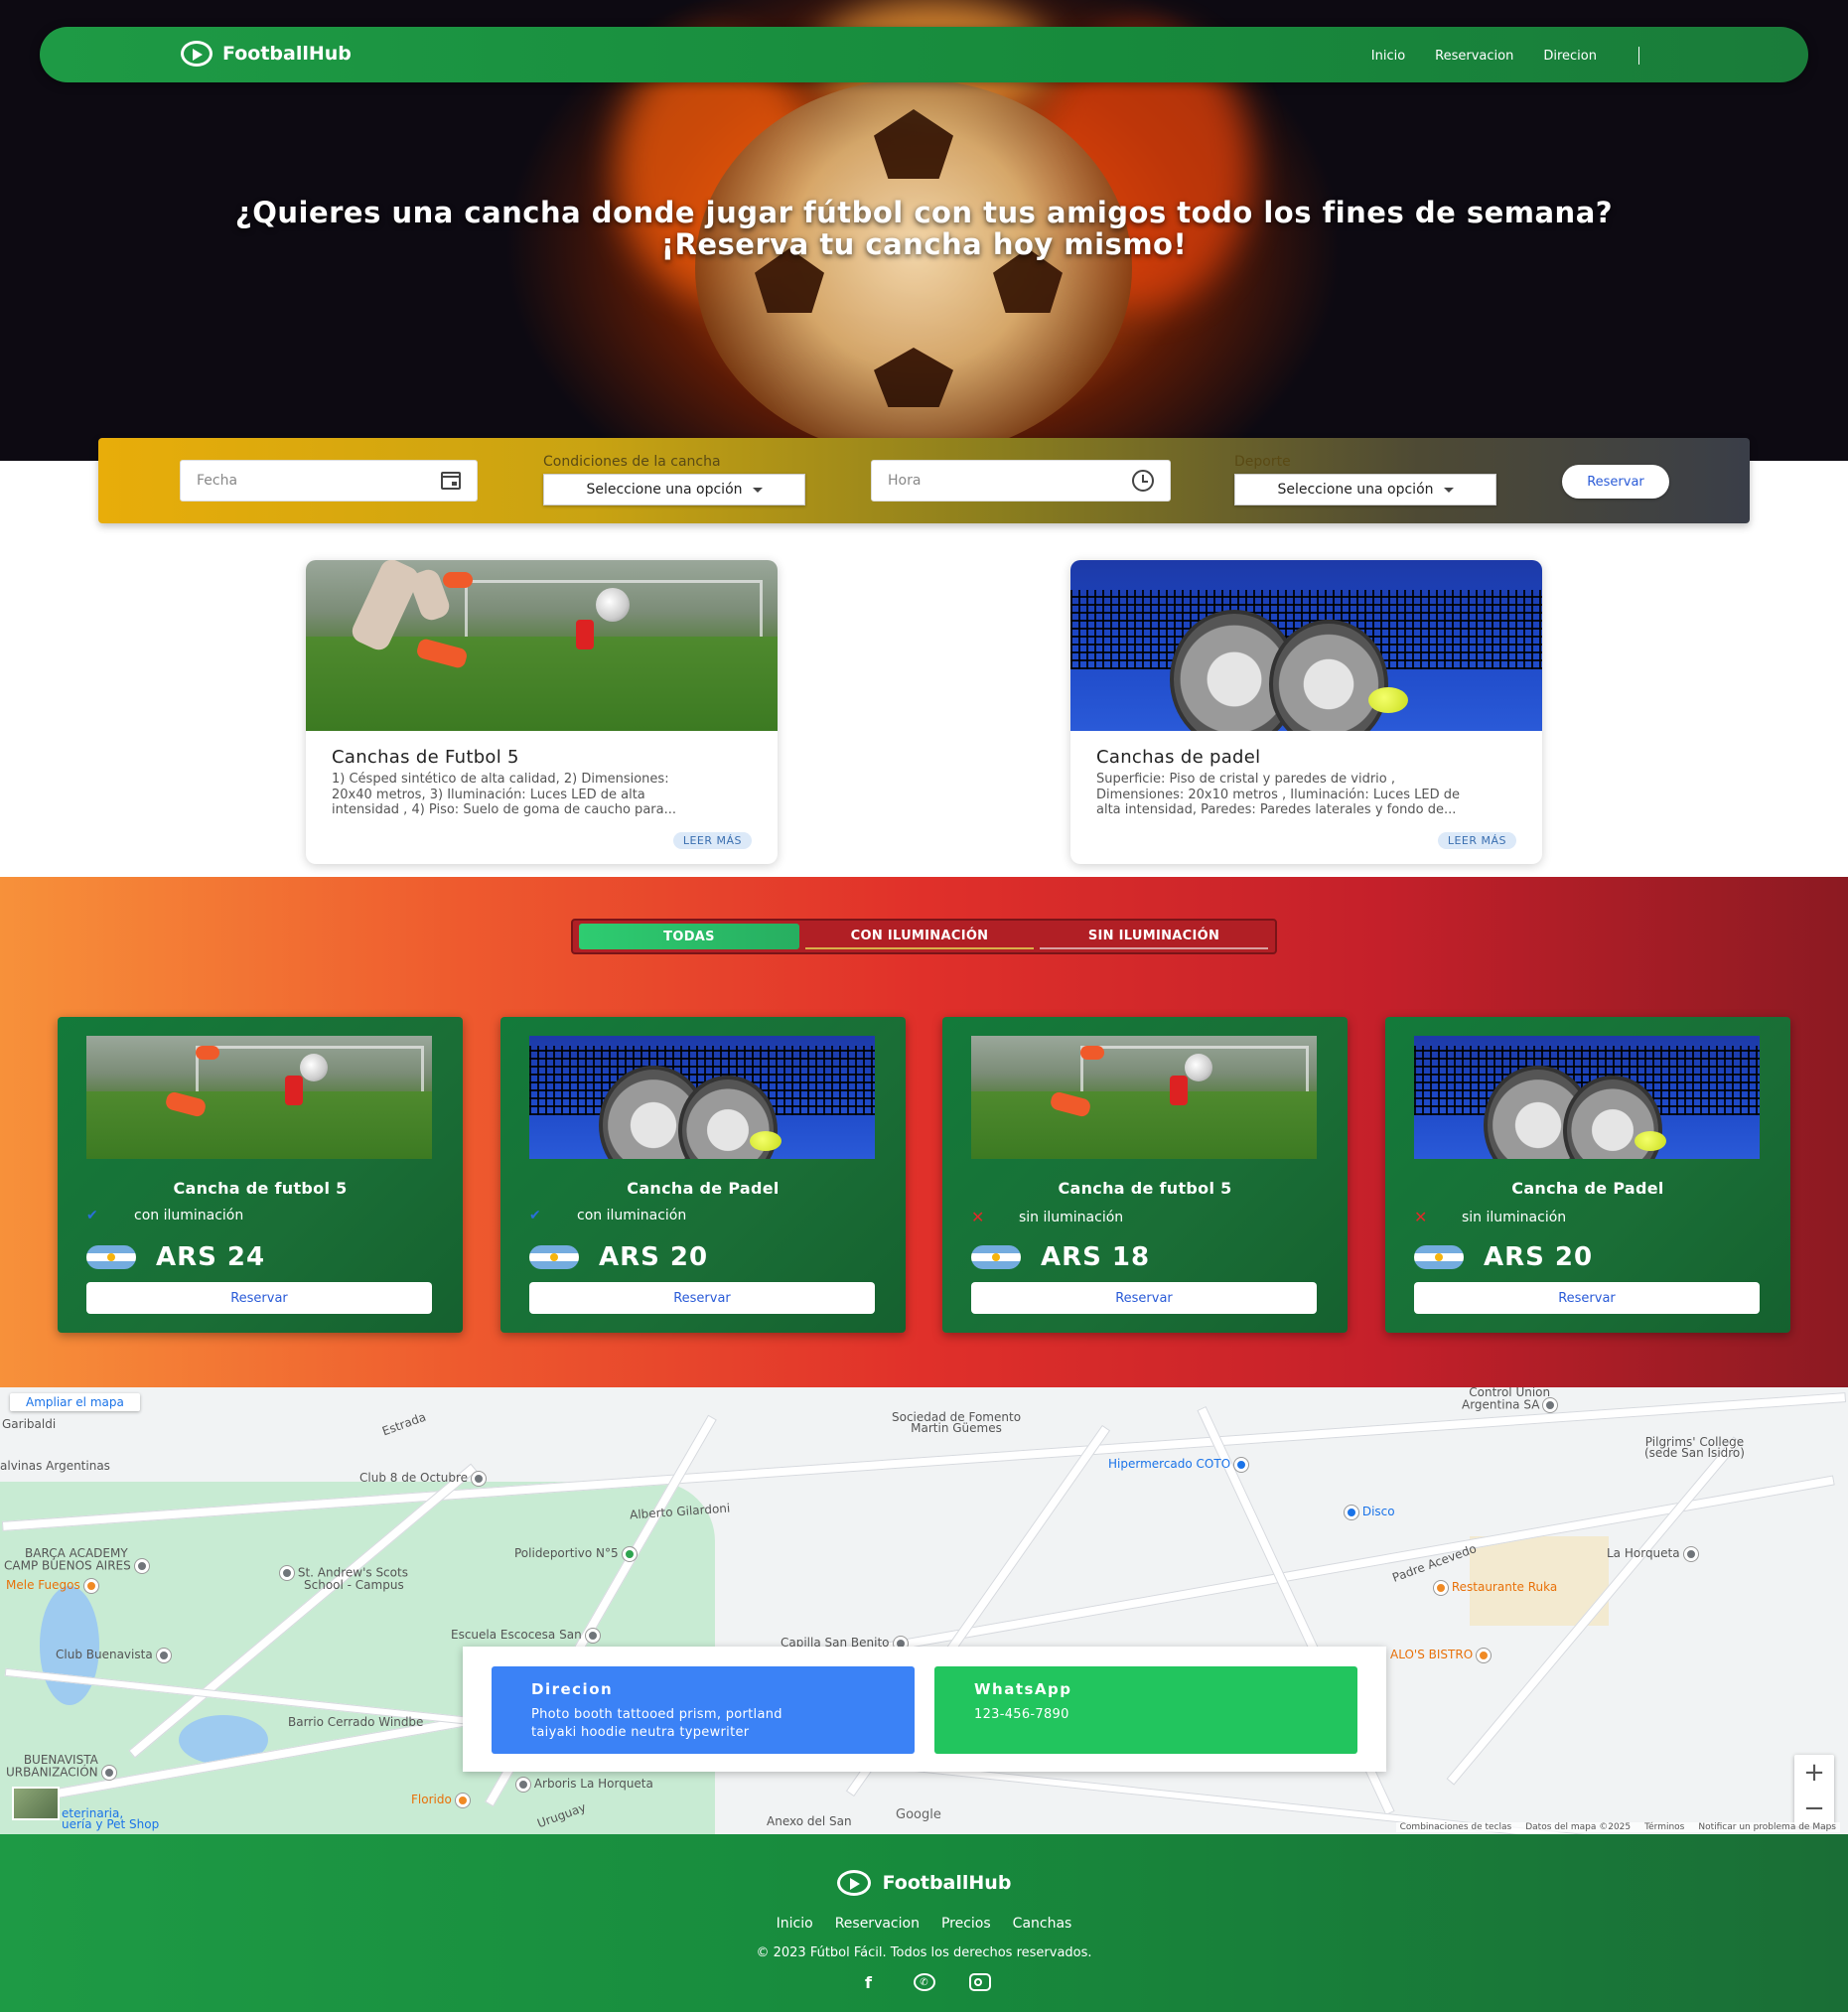 This screenshot has height=2012, width=1848. I want to click on court-feature-label: con iluminación, so click(632, 1215).